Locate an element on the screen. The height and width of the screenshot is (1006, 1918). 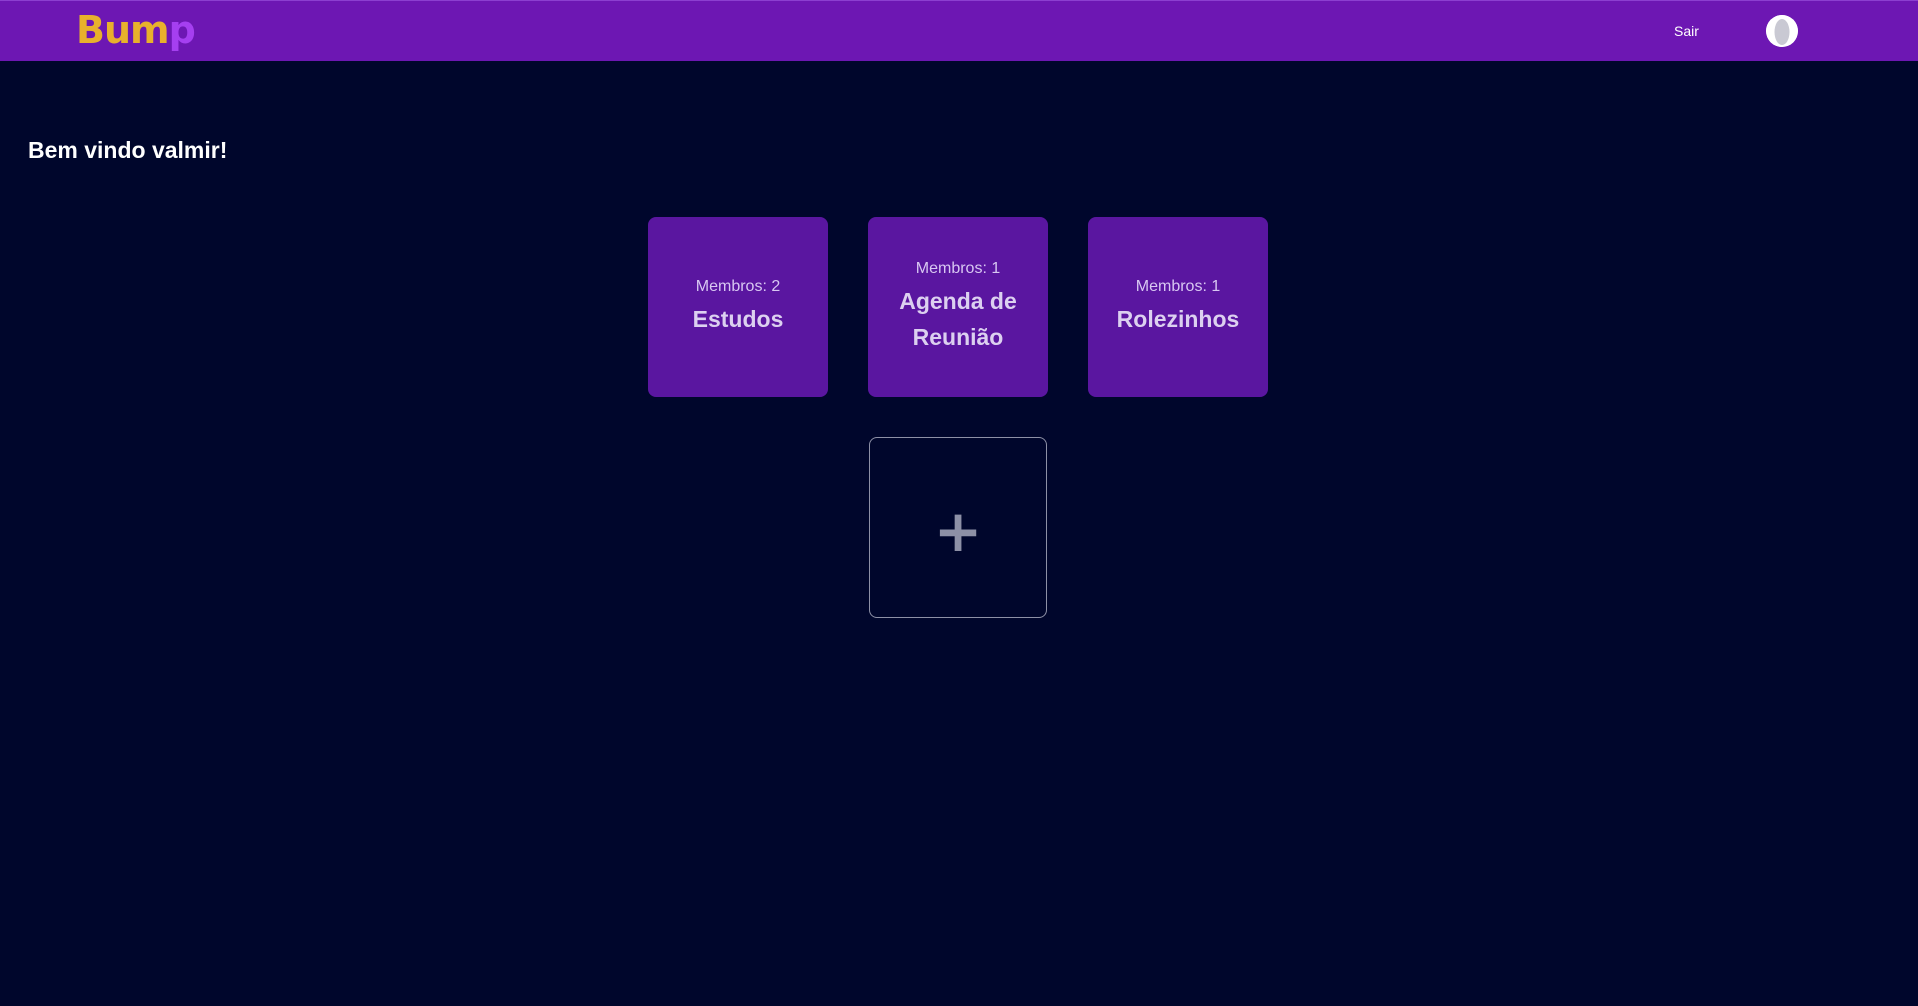
logo: Bump is located at coordinates (136, 30).